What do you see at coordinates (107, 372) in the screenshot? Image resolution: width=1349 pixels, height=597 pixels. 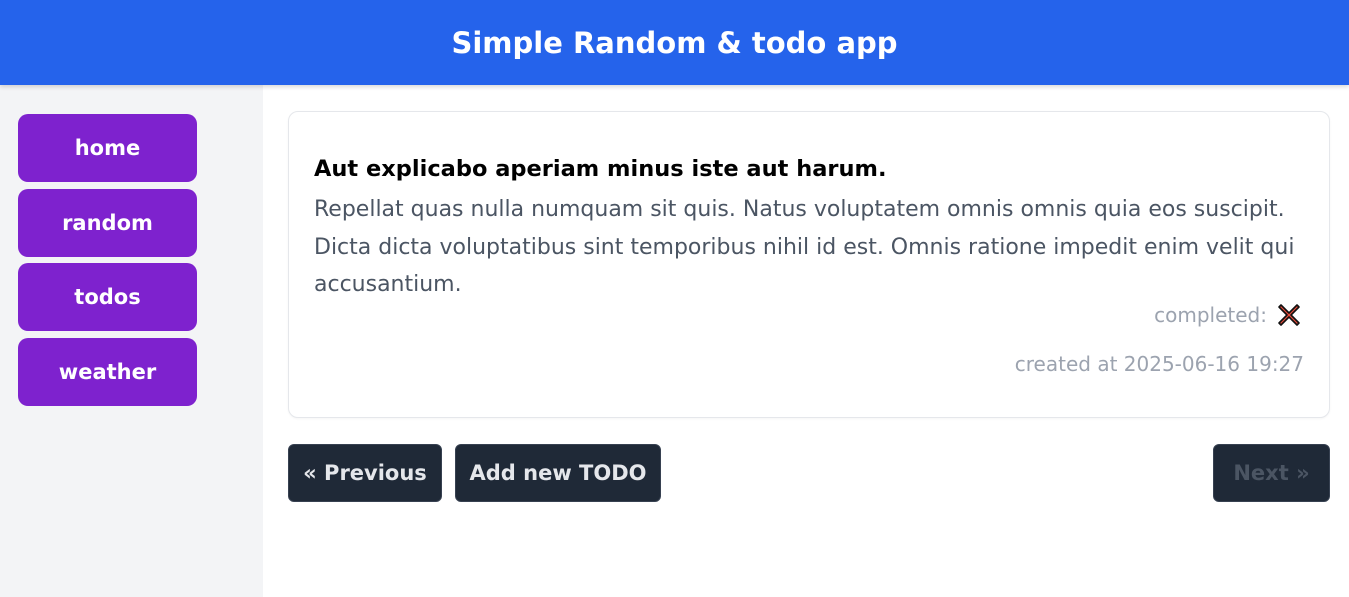 I see `sidebar-item-weather: weather` at bounding box center [107, 372].